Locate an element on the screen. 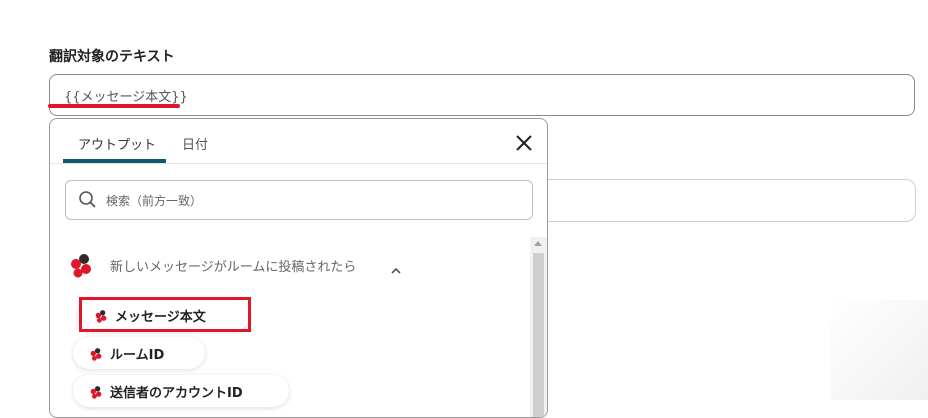 This screenshot has width=928, height=418. item-label: ルームID is located at coordinates (137, 355).